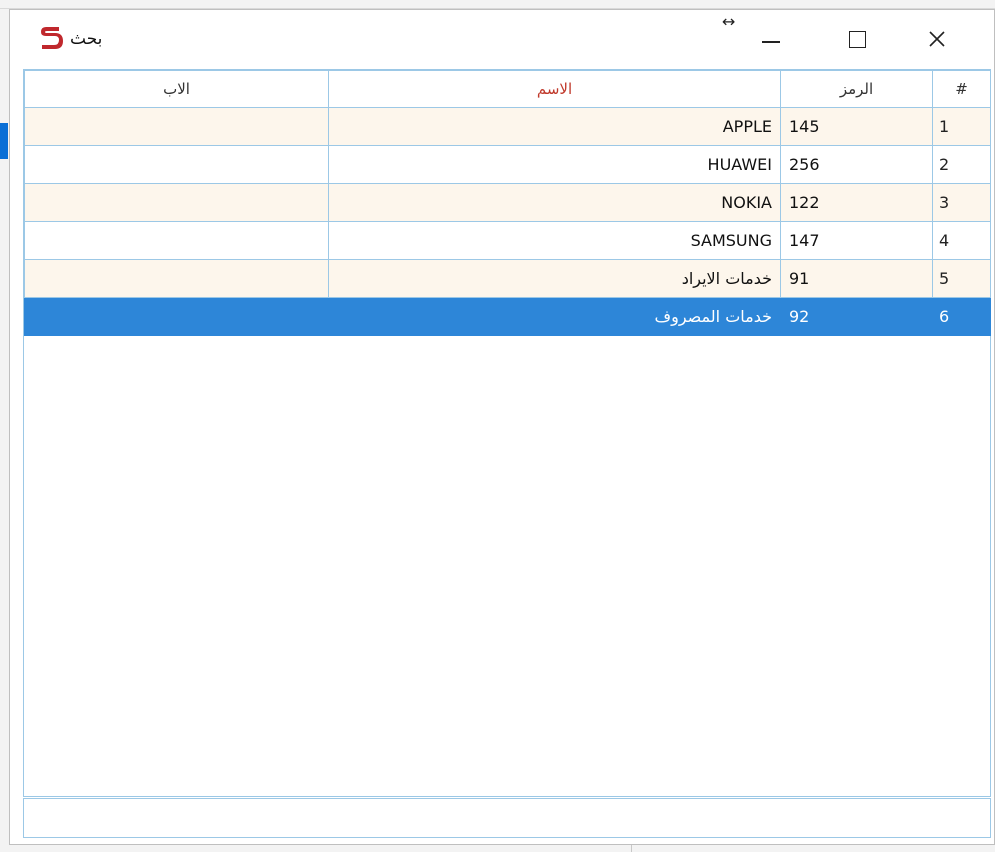  I want to click on maximize-button, so click(857, 39).